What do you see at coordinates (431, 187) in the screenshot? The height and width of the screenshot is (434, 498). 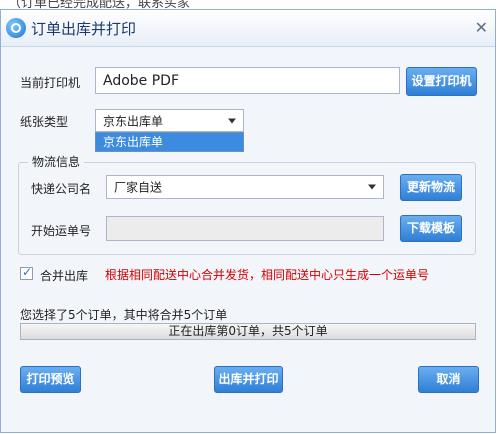 I see `update-logistics-button: 更新物流` at bounding box center [431, 187].